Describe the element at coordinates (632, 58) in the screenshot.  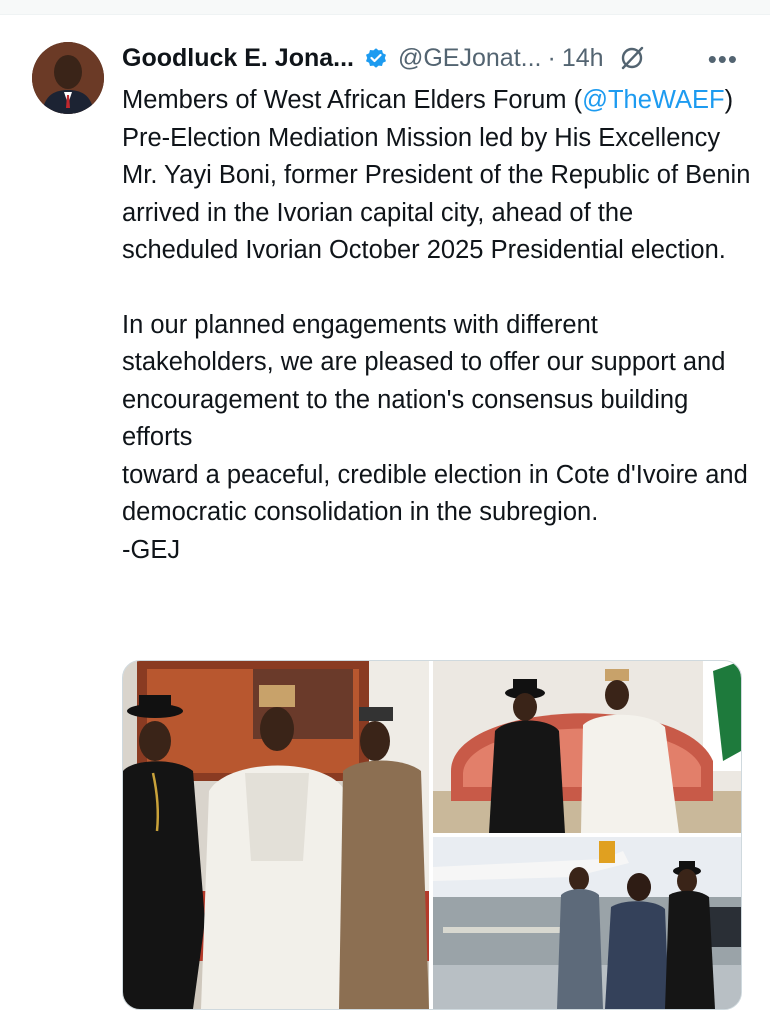
I see `grok-icon` at that location.